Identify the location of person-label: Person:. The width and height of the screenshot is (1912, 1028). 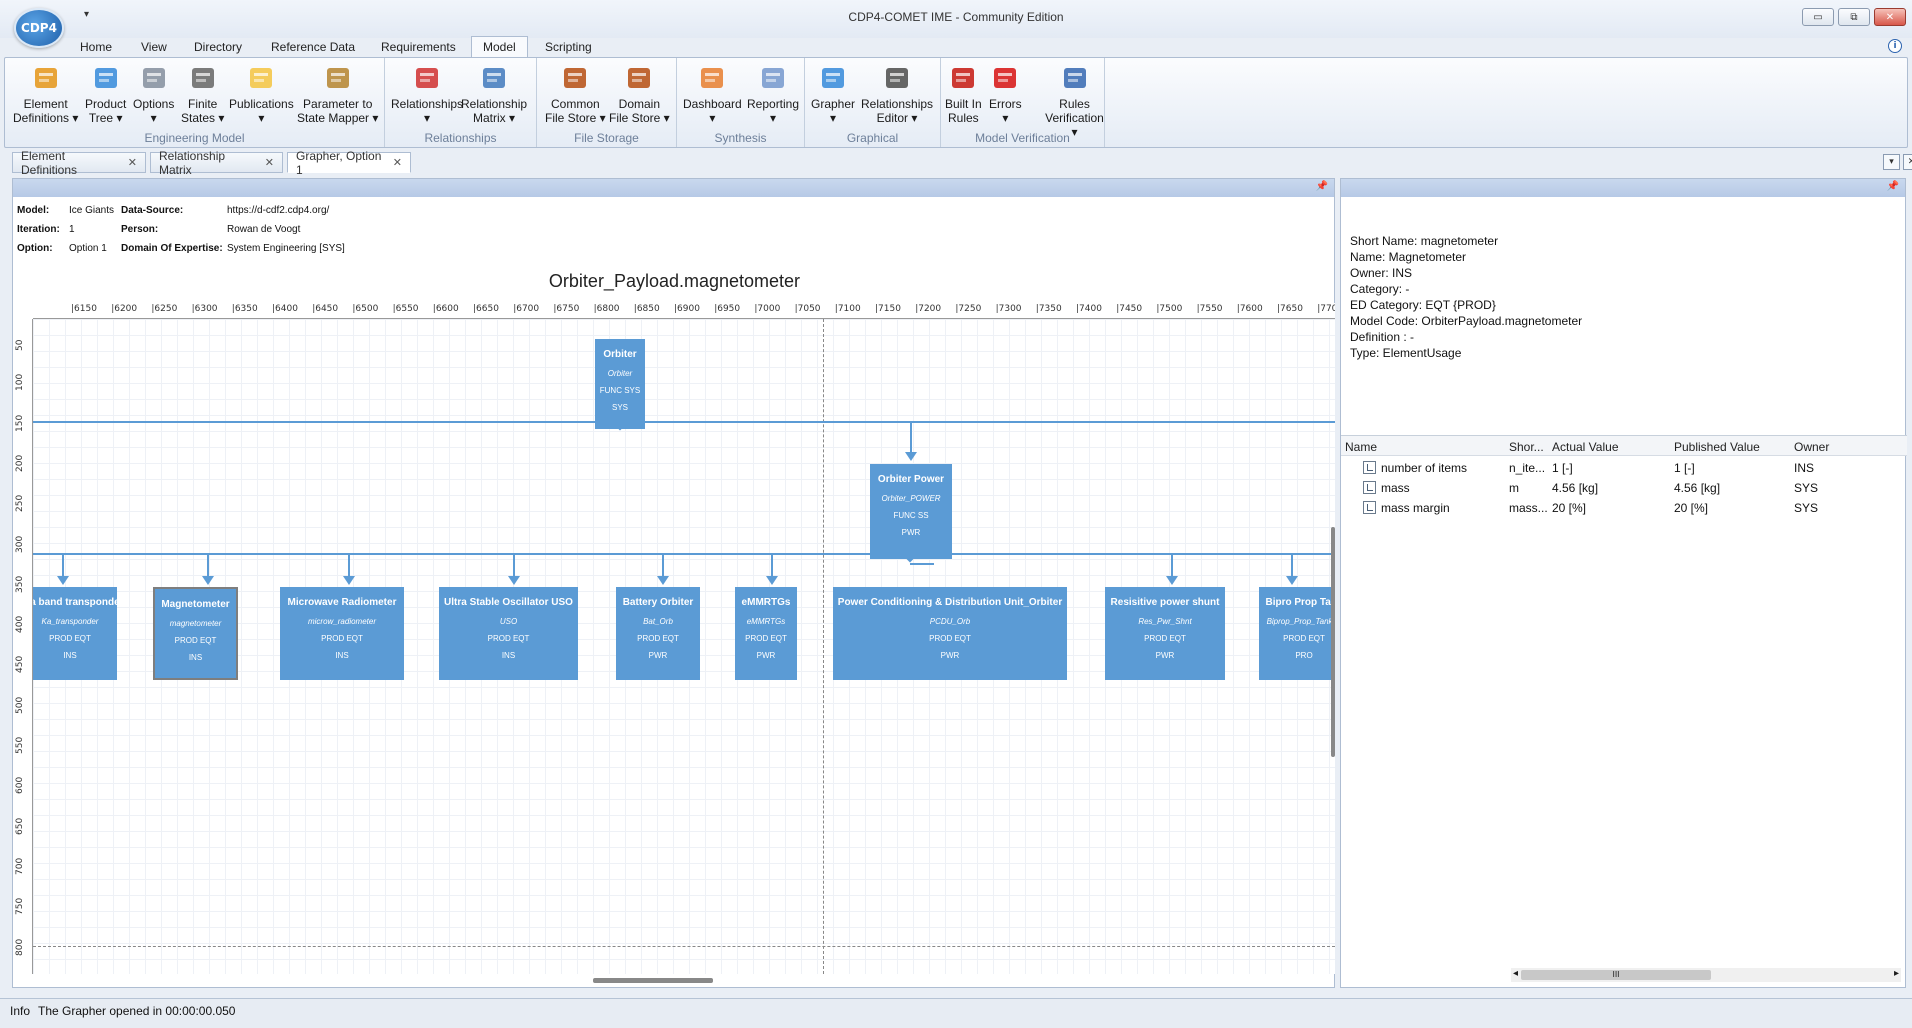
(140, 229).